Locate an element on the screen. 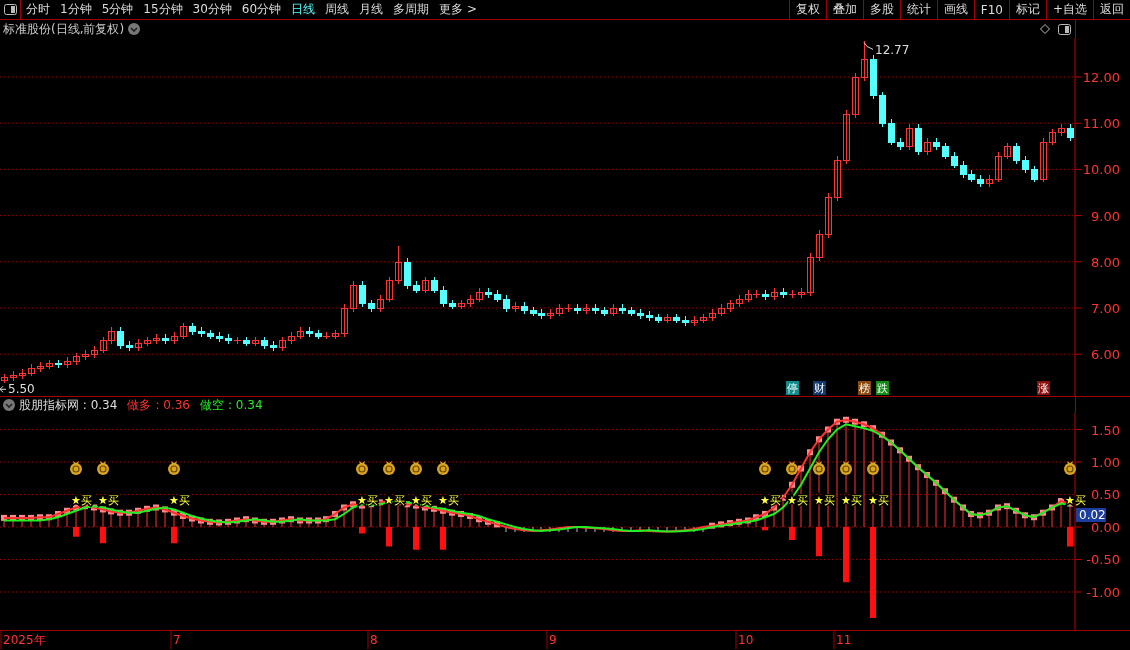 Image resolution: width=1130 pixels, height=650 pixels. toolbar-button: 标记 is located at coordinates (1027, 9).